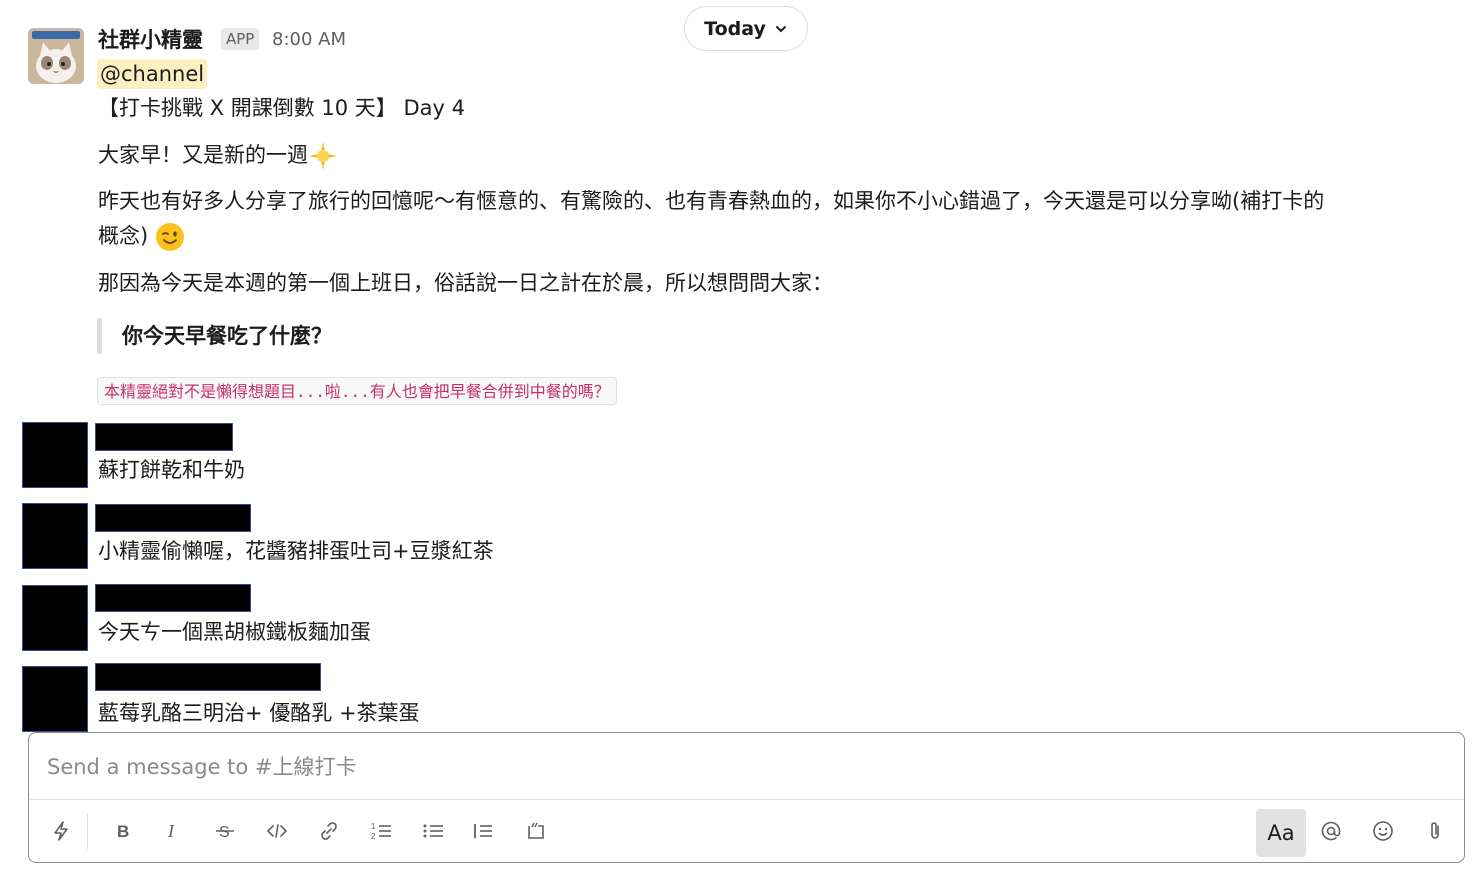 The image size is (1482, 883). Describe the element at coordinates (234, 632) in the screenshot. I see `reply-text: 今天ㄘ一個黑胡椒鐵板麵加蛋` at that location.